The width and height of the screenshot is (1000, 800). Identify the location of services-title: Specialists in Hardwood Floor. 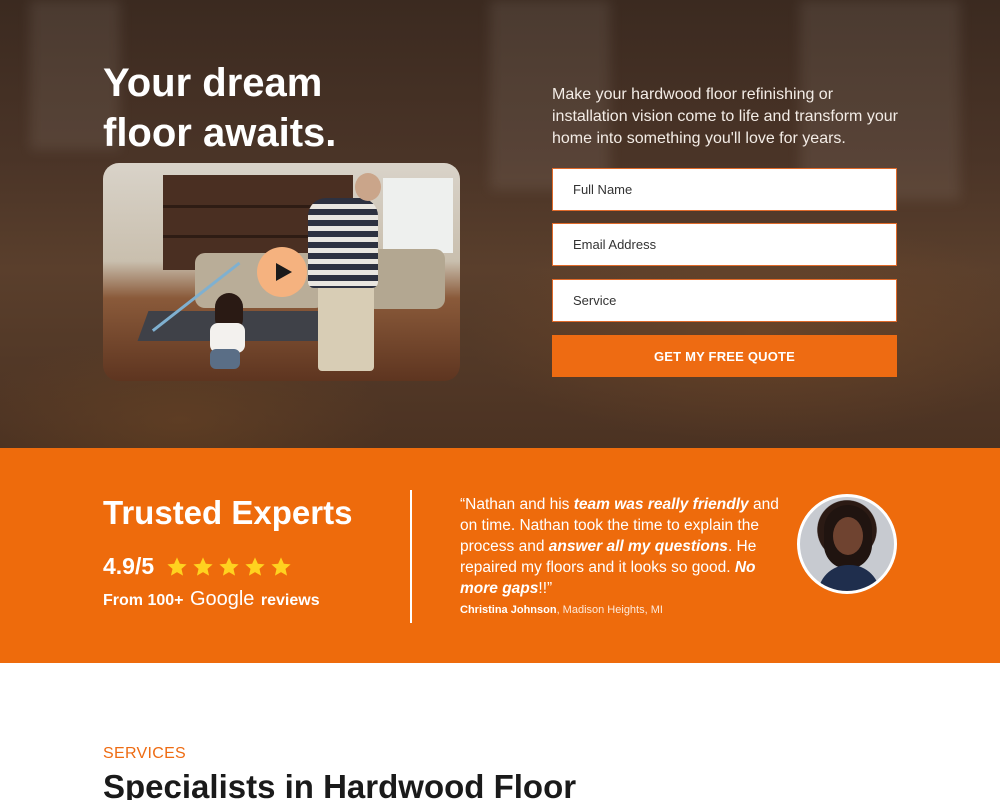
(340, 784).